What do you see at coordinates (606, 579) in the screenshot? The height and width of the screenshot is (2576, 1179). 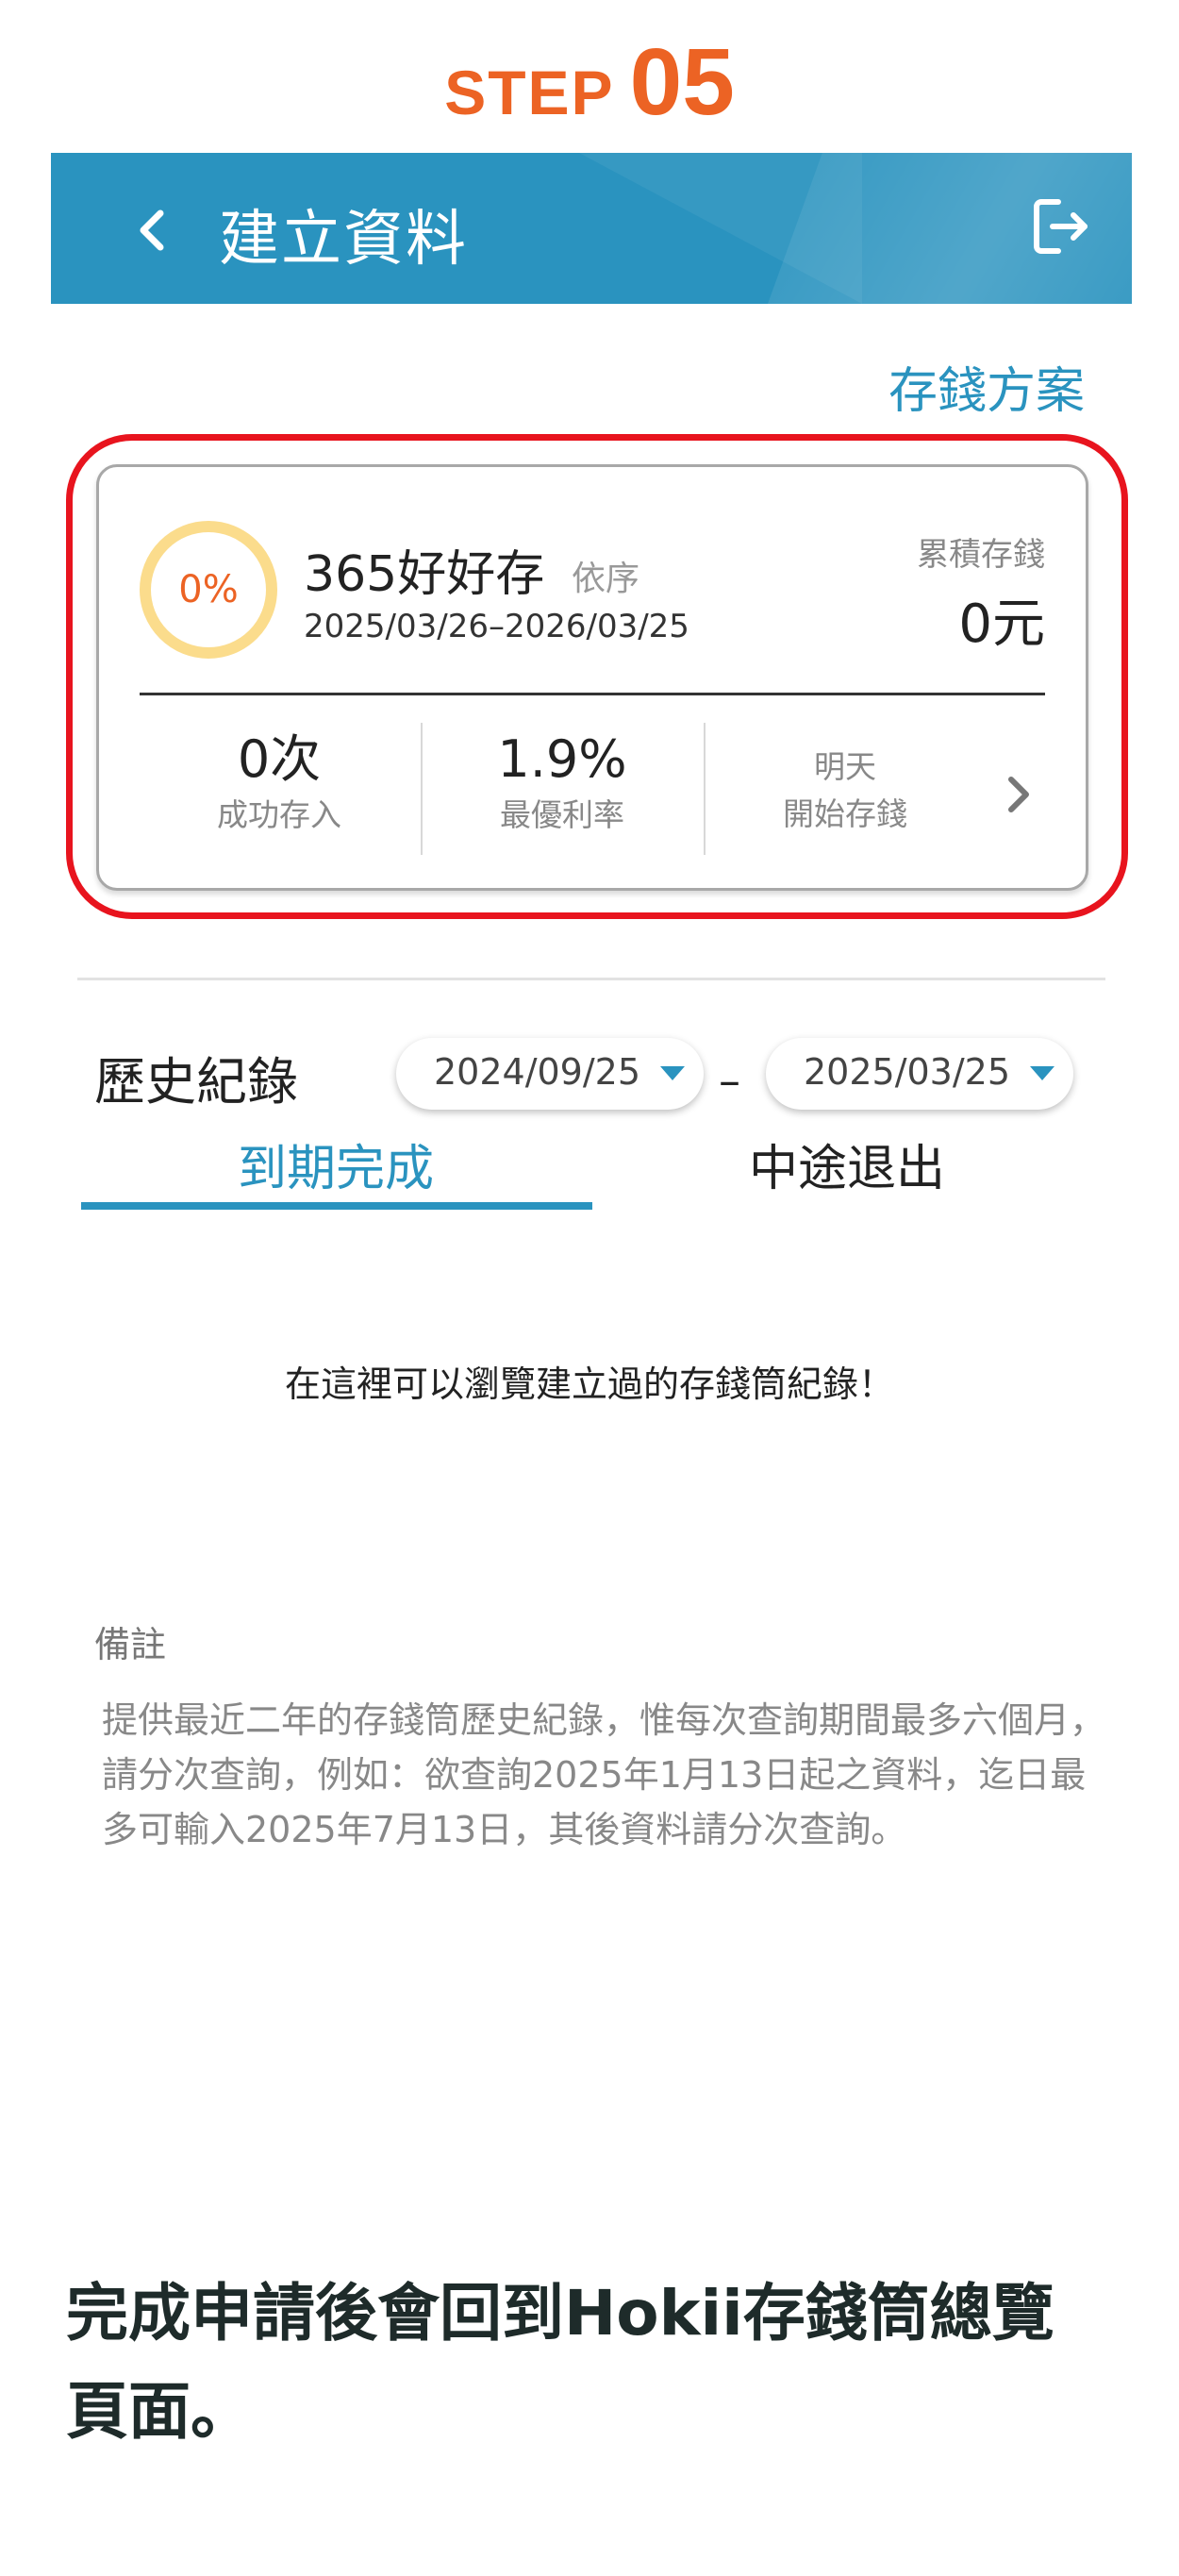 I see `plan-order-tag: 依序` at bounding box center [606, 579].